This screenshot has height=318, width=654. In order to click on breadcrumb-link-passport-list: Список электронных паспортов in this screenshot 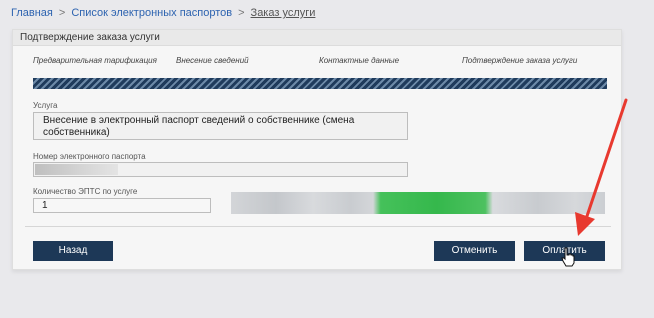, I will do `click(151, 13)`.